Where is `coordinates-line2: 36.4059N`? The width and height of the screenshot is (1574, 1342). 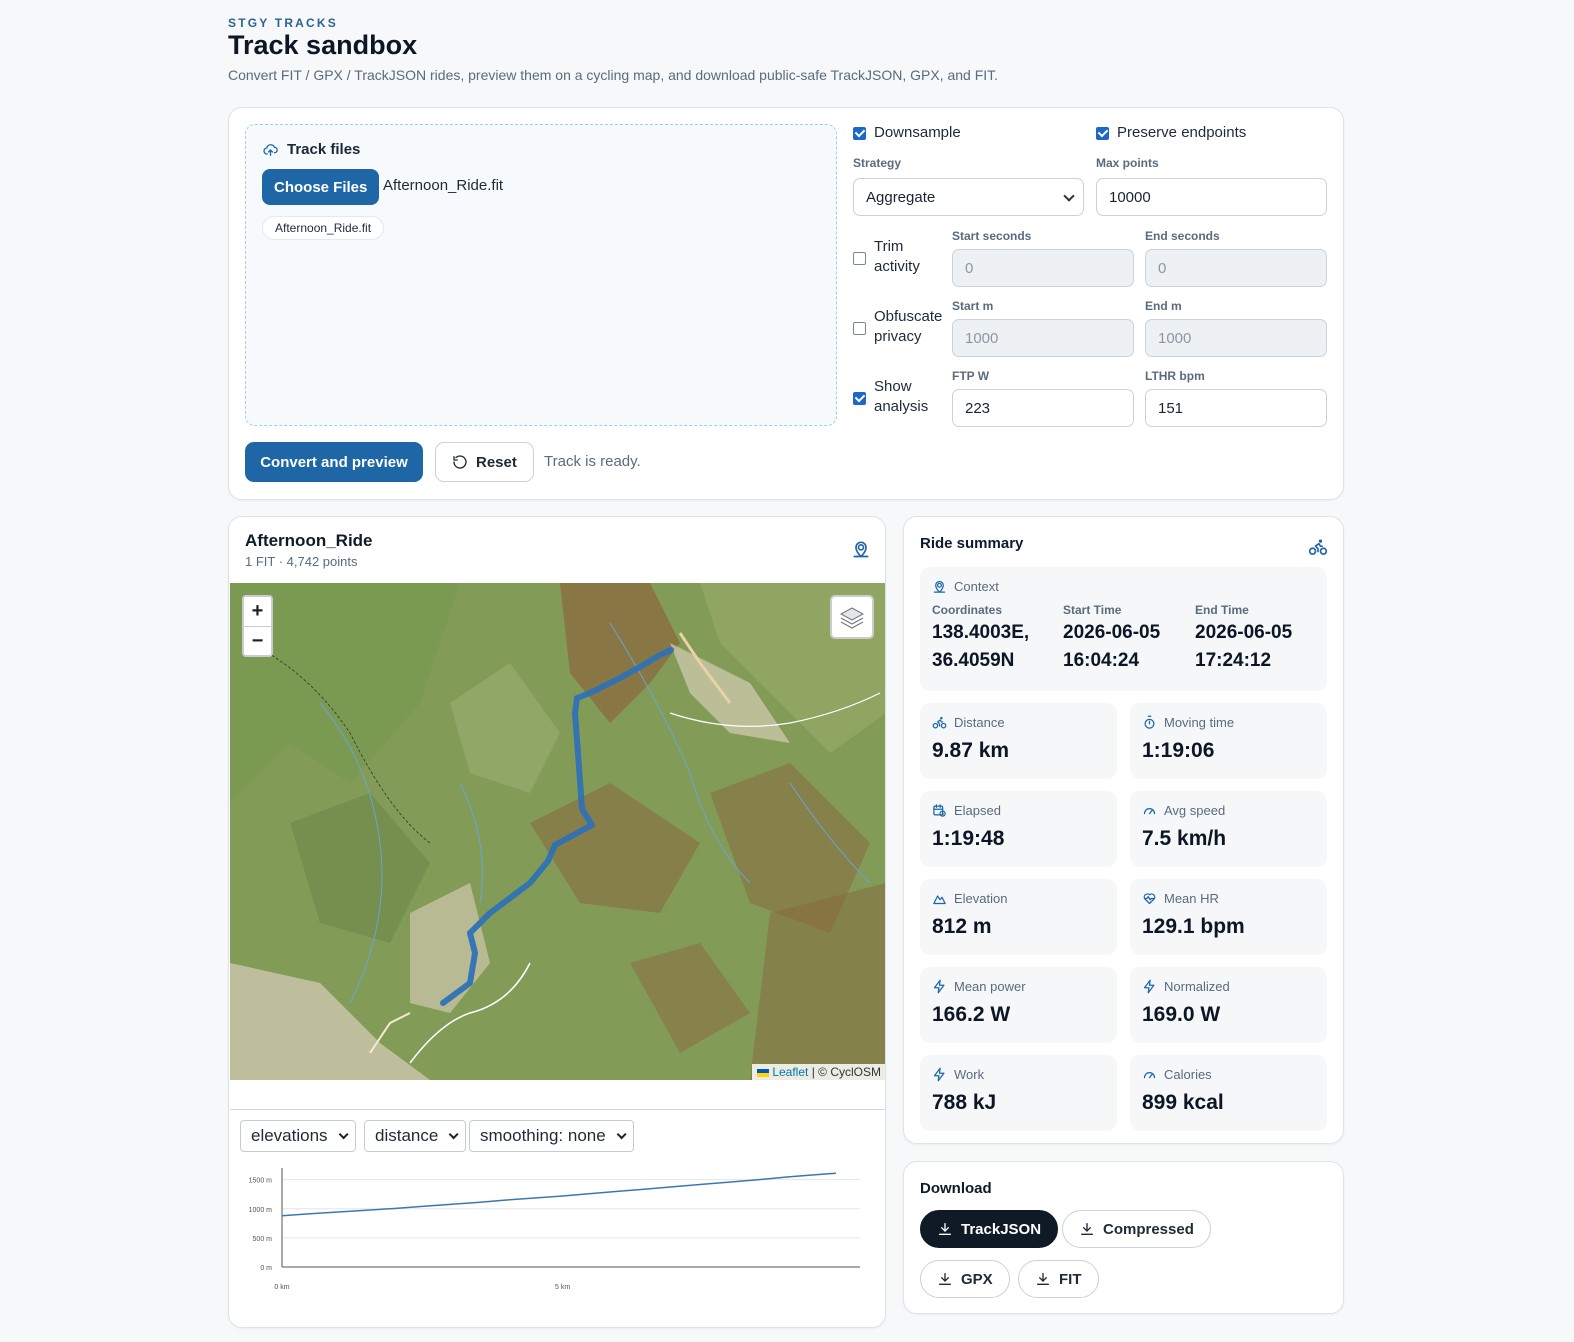 coordinates-line2: 36.4059N is located at coordinates (973, 660).